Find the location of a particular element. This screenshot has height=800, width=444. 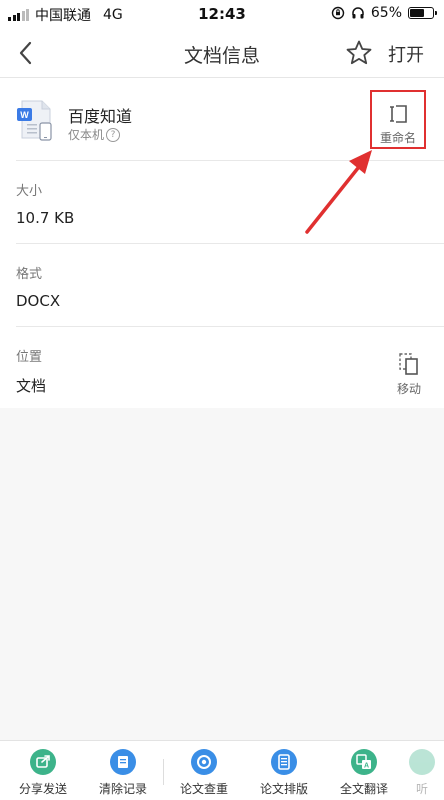

location-section: 位置 文档 is located at coordinates (31, 371).